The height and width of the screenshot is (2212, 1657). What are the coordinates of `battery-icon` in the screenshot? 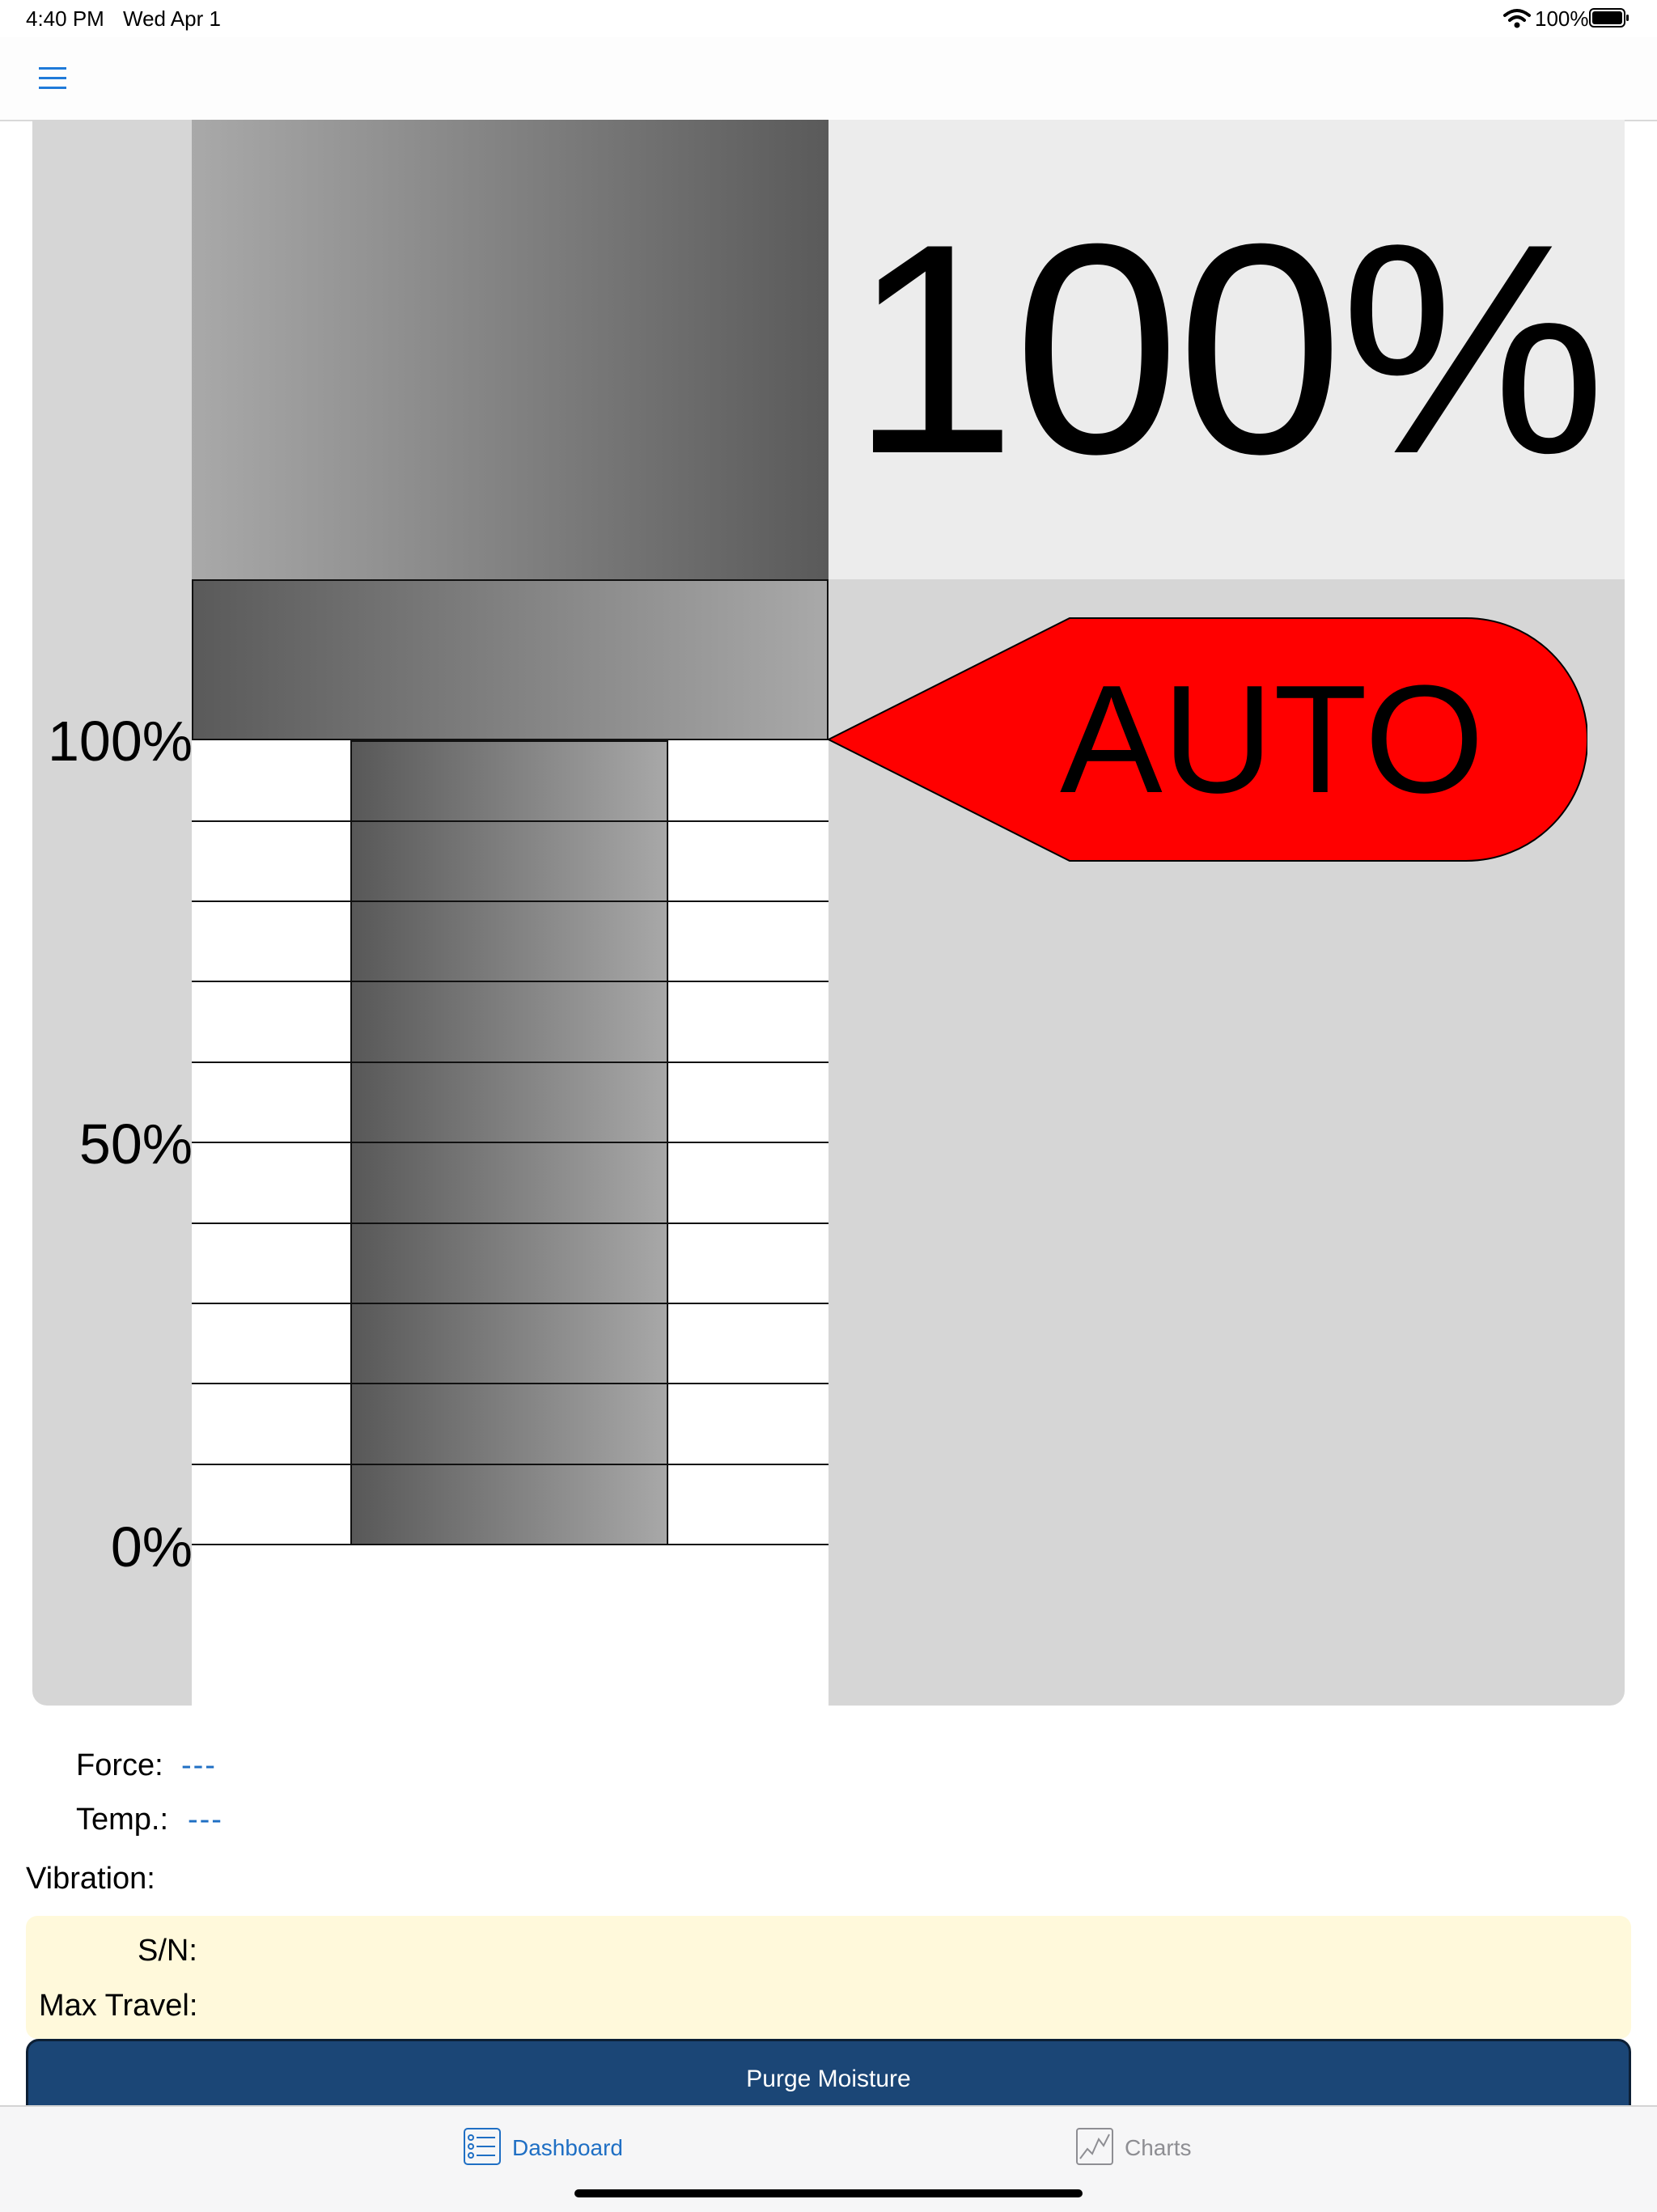 It's located at (1609, 18).